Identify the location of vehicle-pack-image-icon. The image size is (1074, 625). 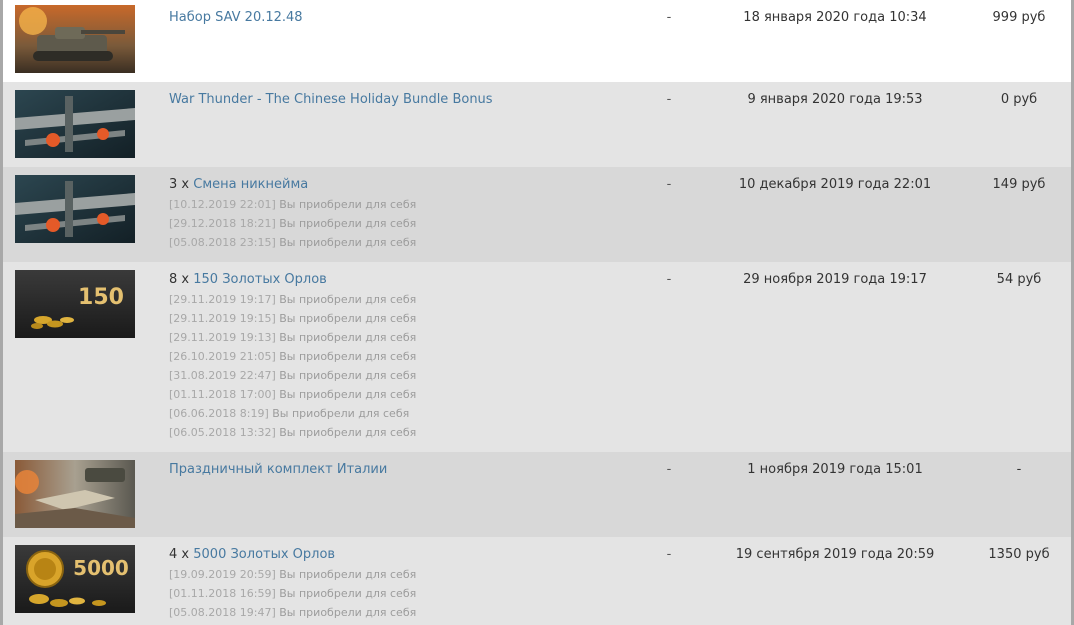
(75, 494).